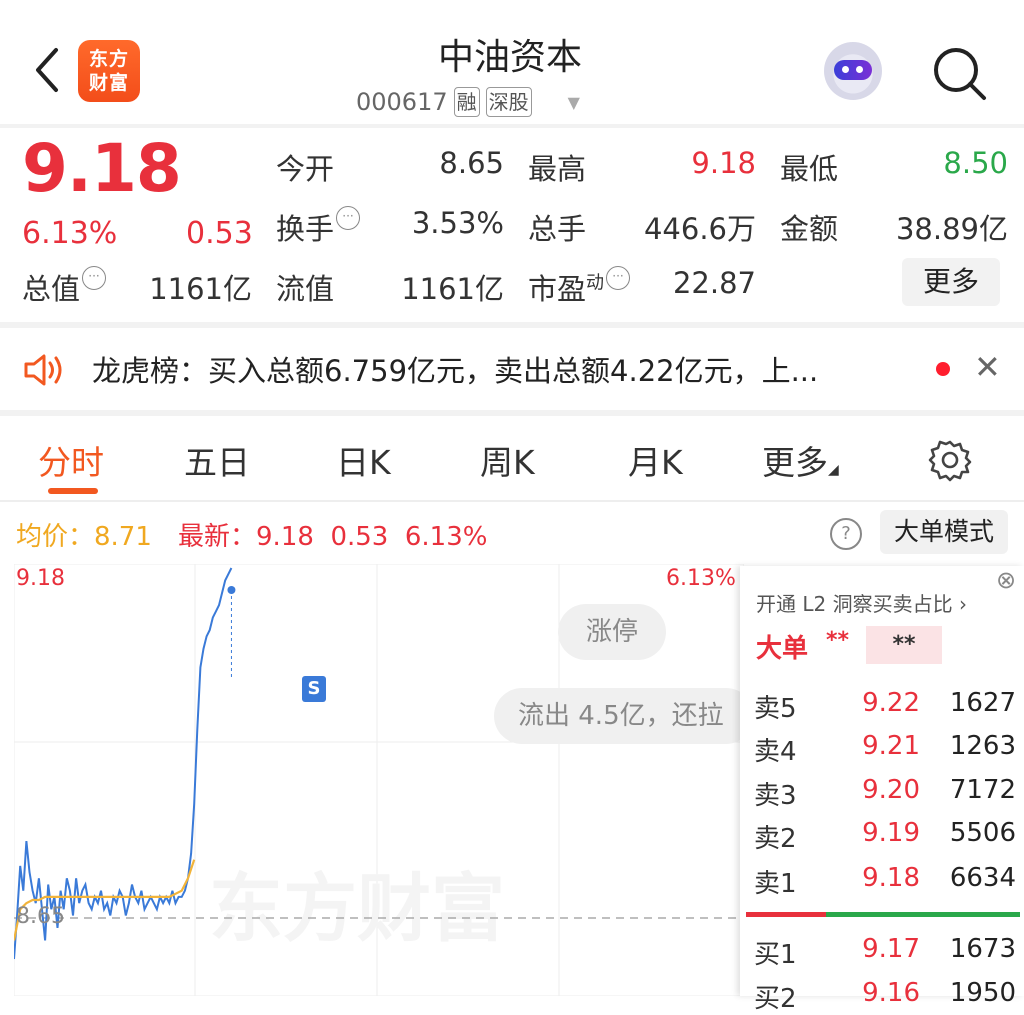 This screenshot has width=1024, height=1015. I want to click on axis-top-price: 9.18, so click(40, 578).